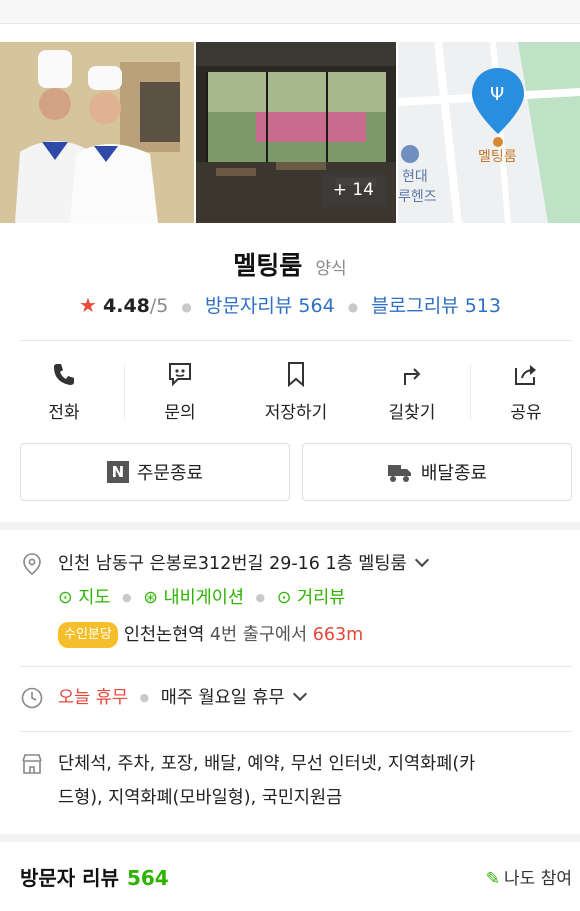  Describe the element at coordinates (284, 598) in the screenshot. I see `street-view-icon: ⊙` at that location.